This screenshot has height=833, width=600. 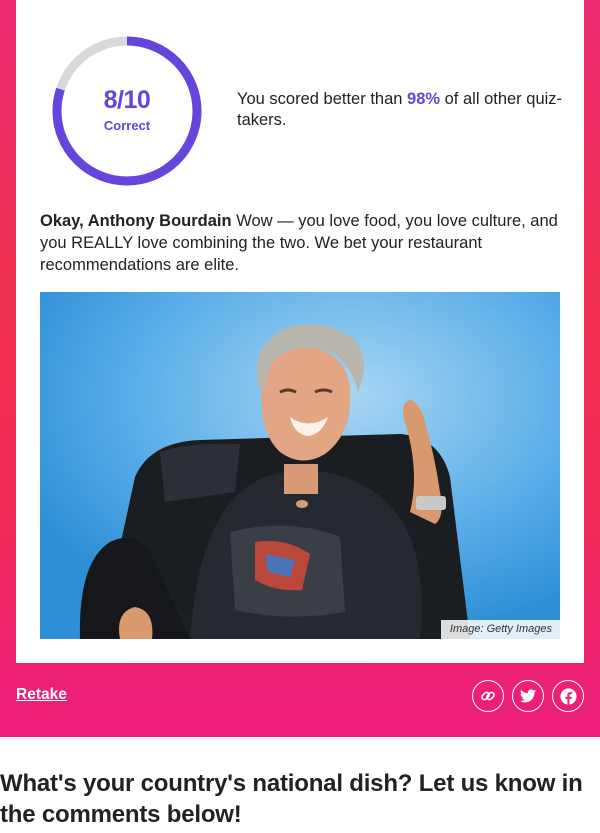 What do you see at coordinates (424, 99) in the screenshot?
I see `comparison-percent: 98%` at bounding box center [424, 99].